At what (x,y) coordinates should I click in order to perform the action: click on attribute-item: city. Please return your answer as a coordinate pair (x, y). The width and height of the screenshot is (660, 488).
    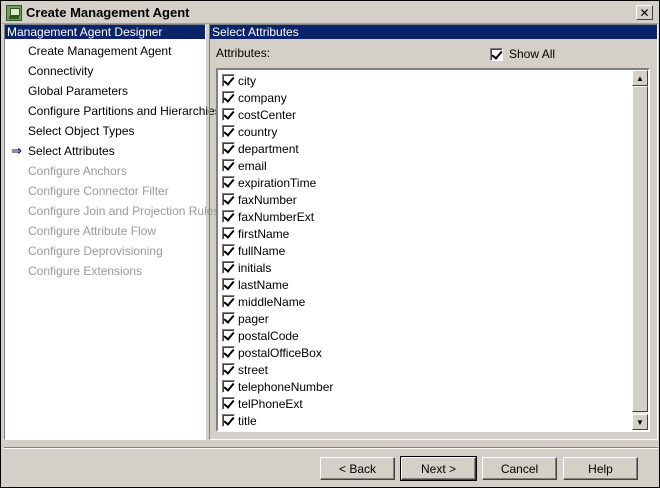
    Looking at the image, I should click on (424, 80).